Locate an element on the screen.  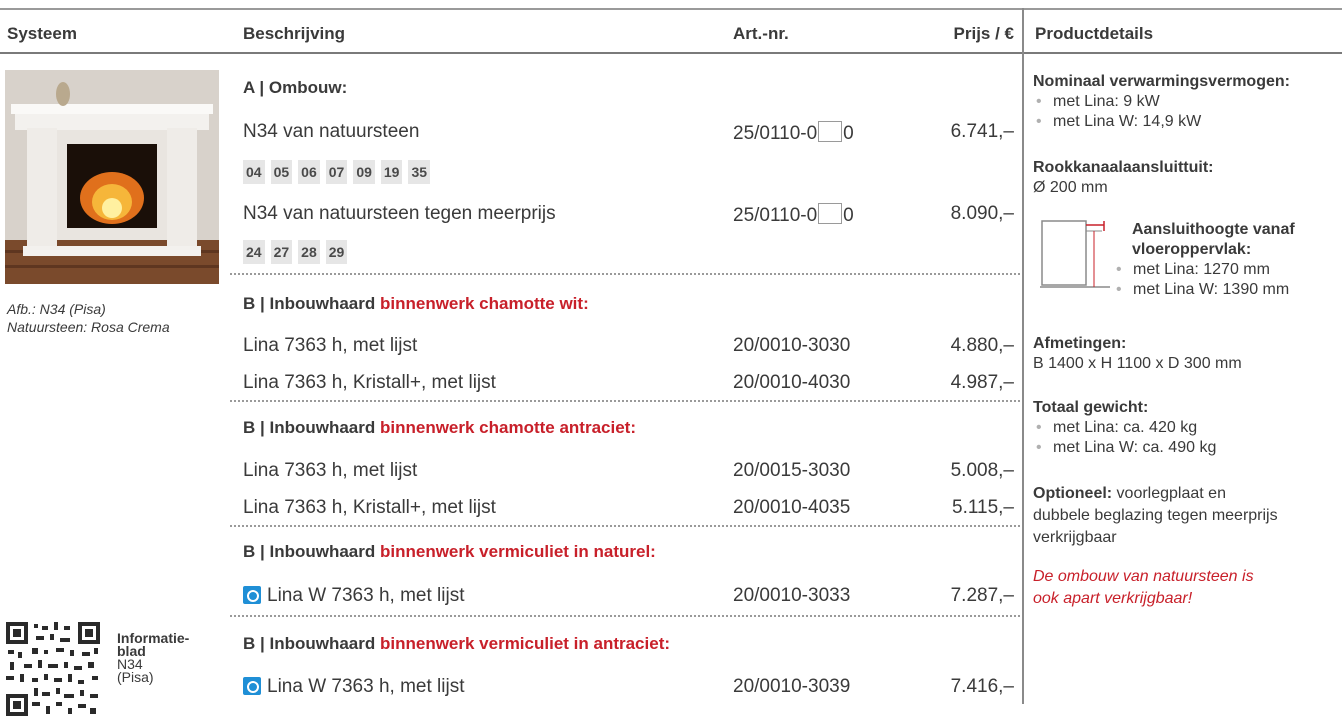
flue-title: Rookkanaalaansluittuit: is located at coordinates (1123, 167).